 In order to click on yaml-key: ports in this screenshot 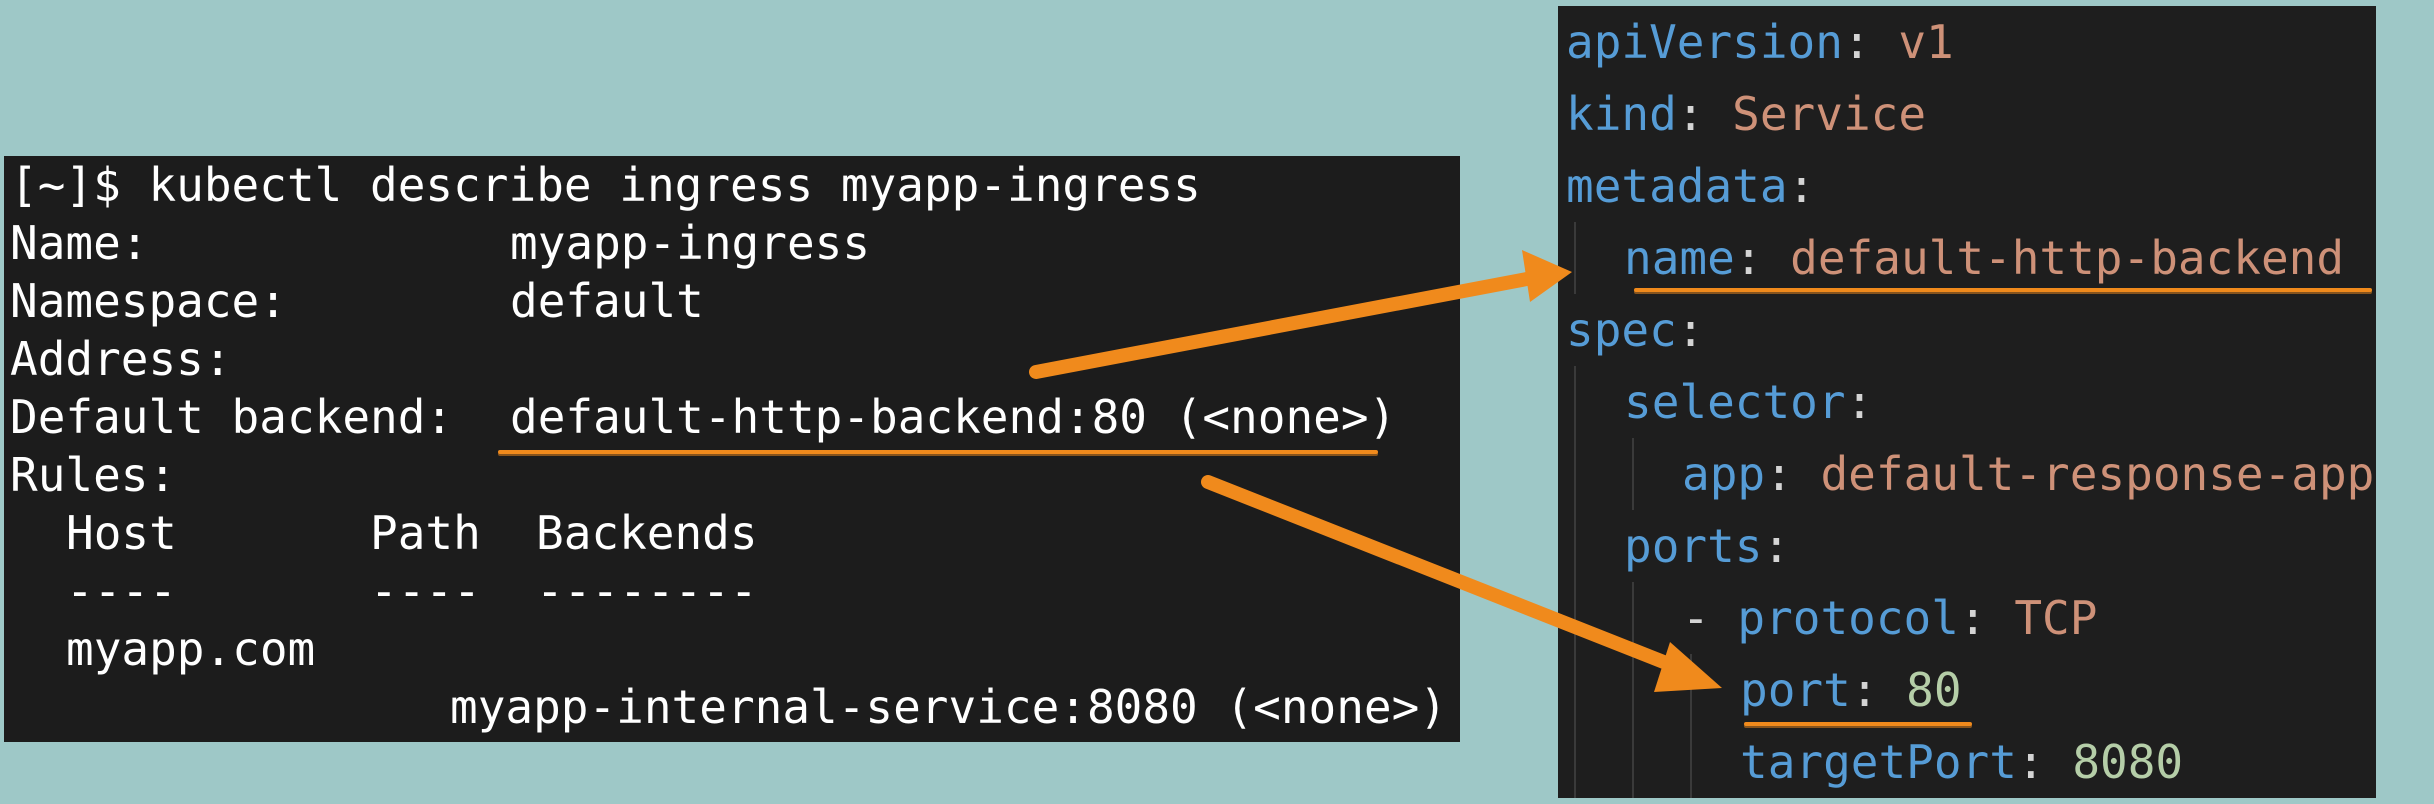, I will do `click(1693, 546)`.